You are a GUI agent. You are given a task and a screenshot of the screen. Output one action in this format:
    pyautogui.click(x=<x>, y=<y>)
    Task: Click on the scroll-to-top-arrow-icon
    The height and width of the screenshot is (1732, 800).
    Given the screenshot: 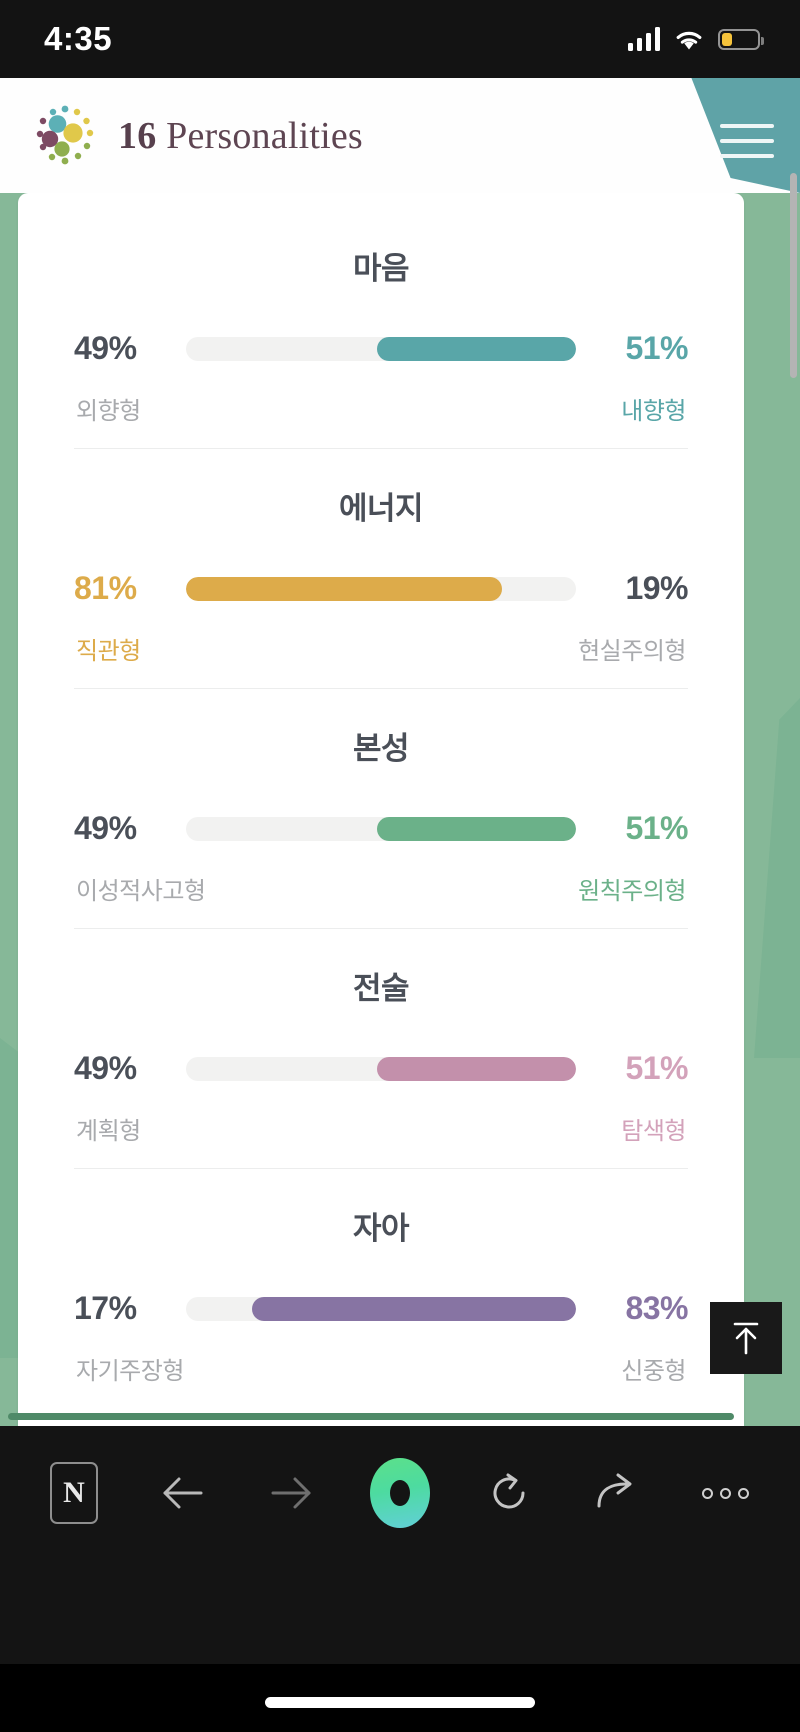 What is the action you would take?
    pyautogui.click(x=746, y=1338)
    